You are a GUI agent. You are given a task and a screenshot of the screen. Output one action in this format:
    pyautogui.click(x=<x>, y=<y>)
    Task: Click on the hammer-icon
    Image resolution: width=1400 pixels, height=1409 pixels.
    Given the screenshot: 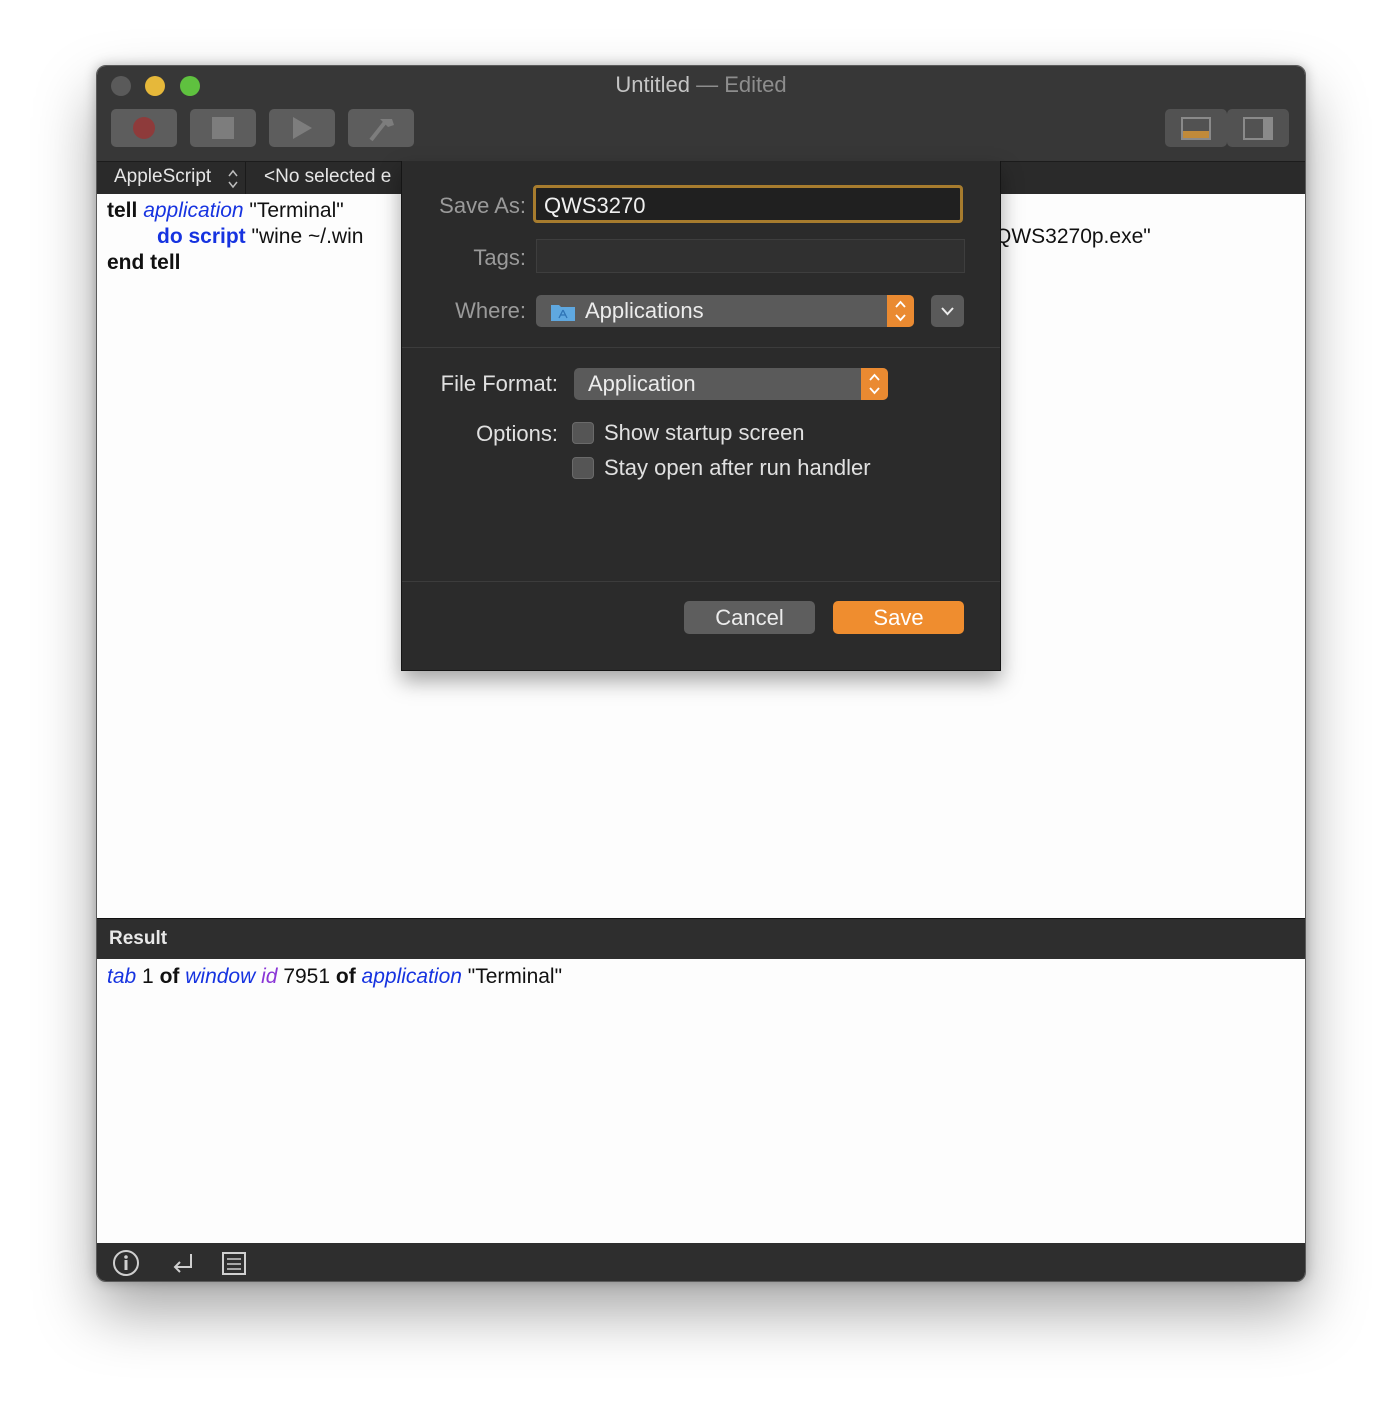 What is the action you would take?
    pyautogui.click(x=381, y=130)
    